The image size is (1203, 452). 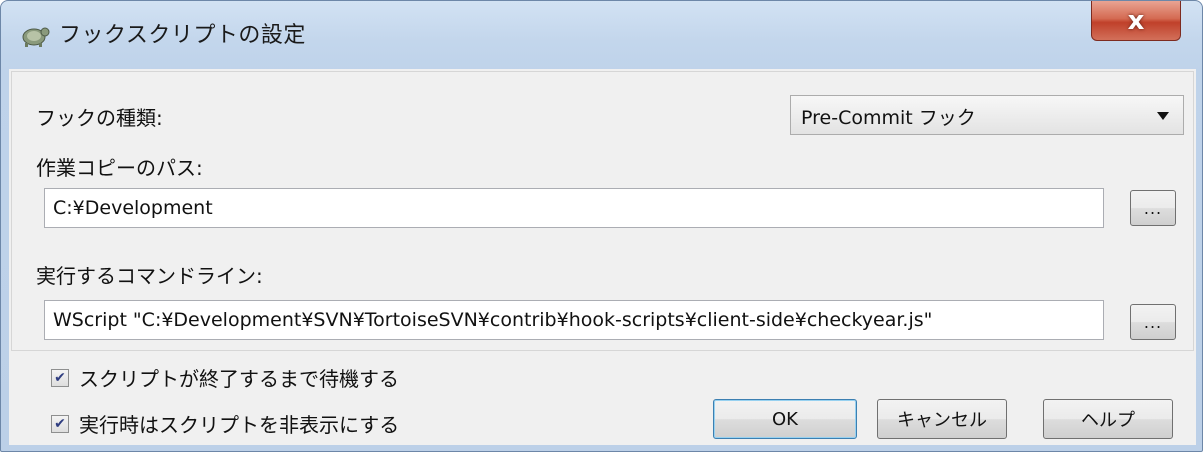 I want to click on wait-checkbox-row: ✔ スクリプトが終了するまで待機する, so click(x=225, y=377).